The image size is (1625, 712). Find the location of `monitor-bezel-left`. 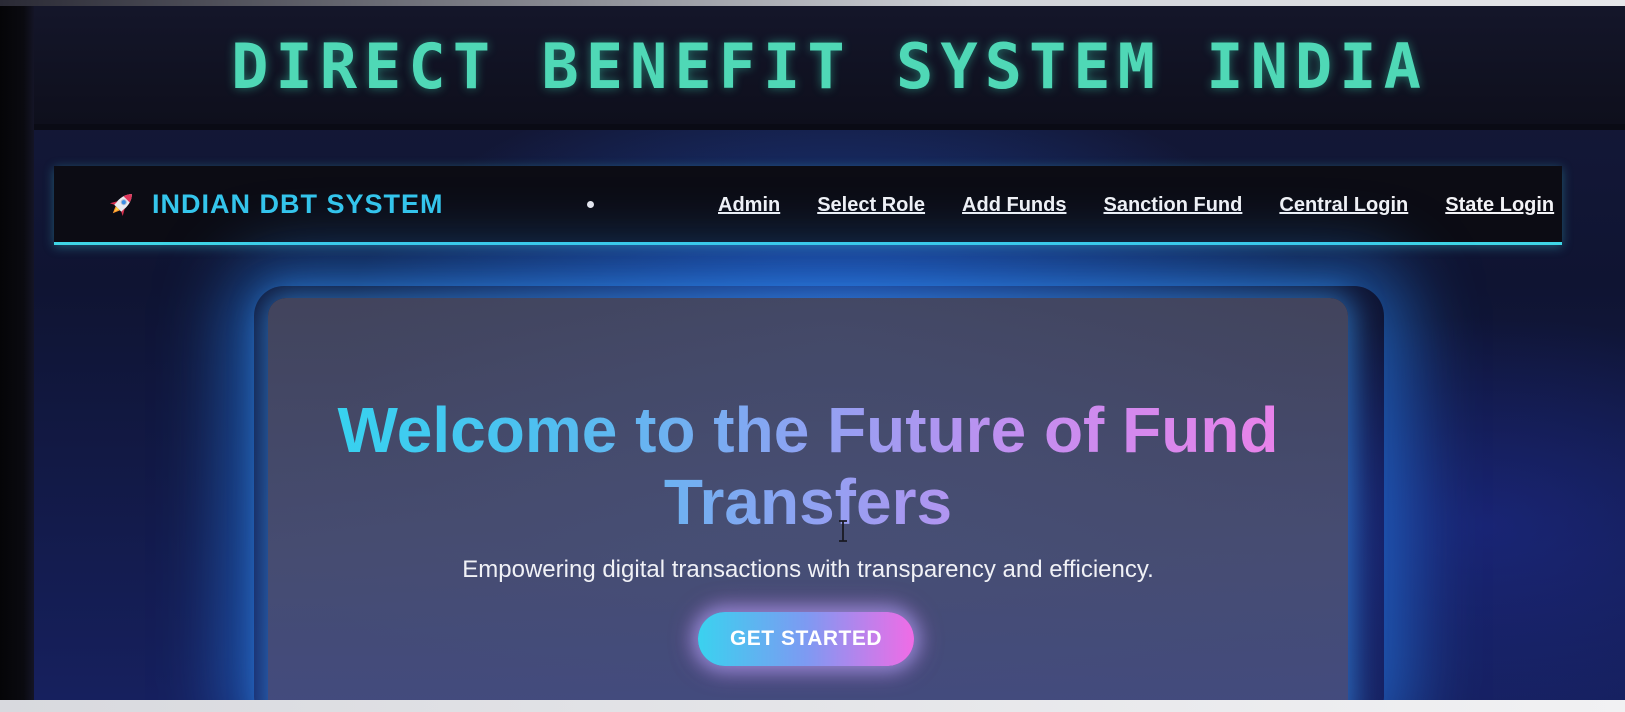

monitor-bezel-left is located at coordinates (17, 356).